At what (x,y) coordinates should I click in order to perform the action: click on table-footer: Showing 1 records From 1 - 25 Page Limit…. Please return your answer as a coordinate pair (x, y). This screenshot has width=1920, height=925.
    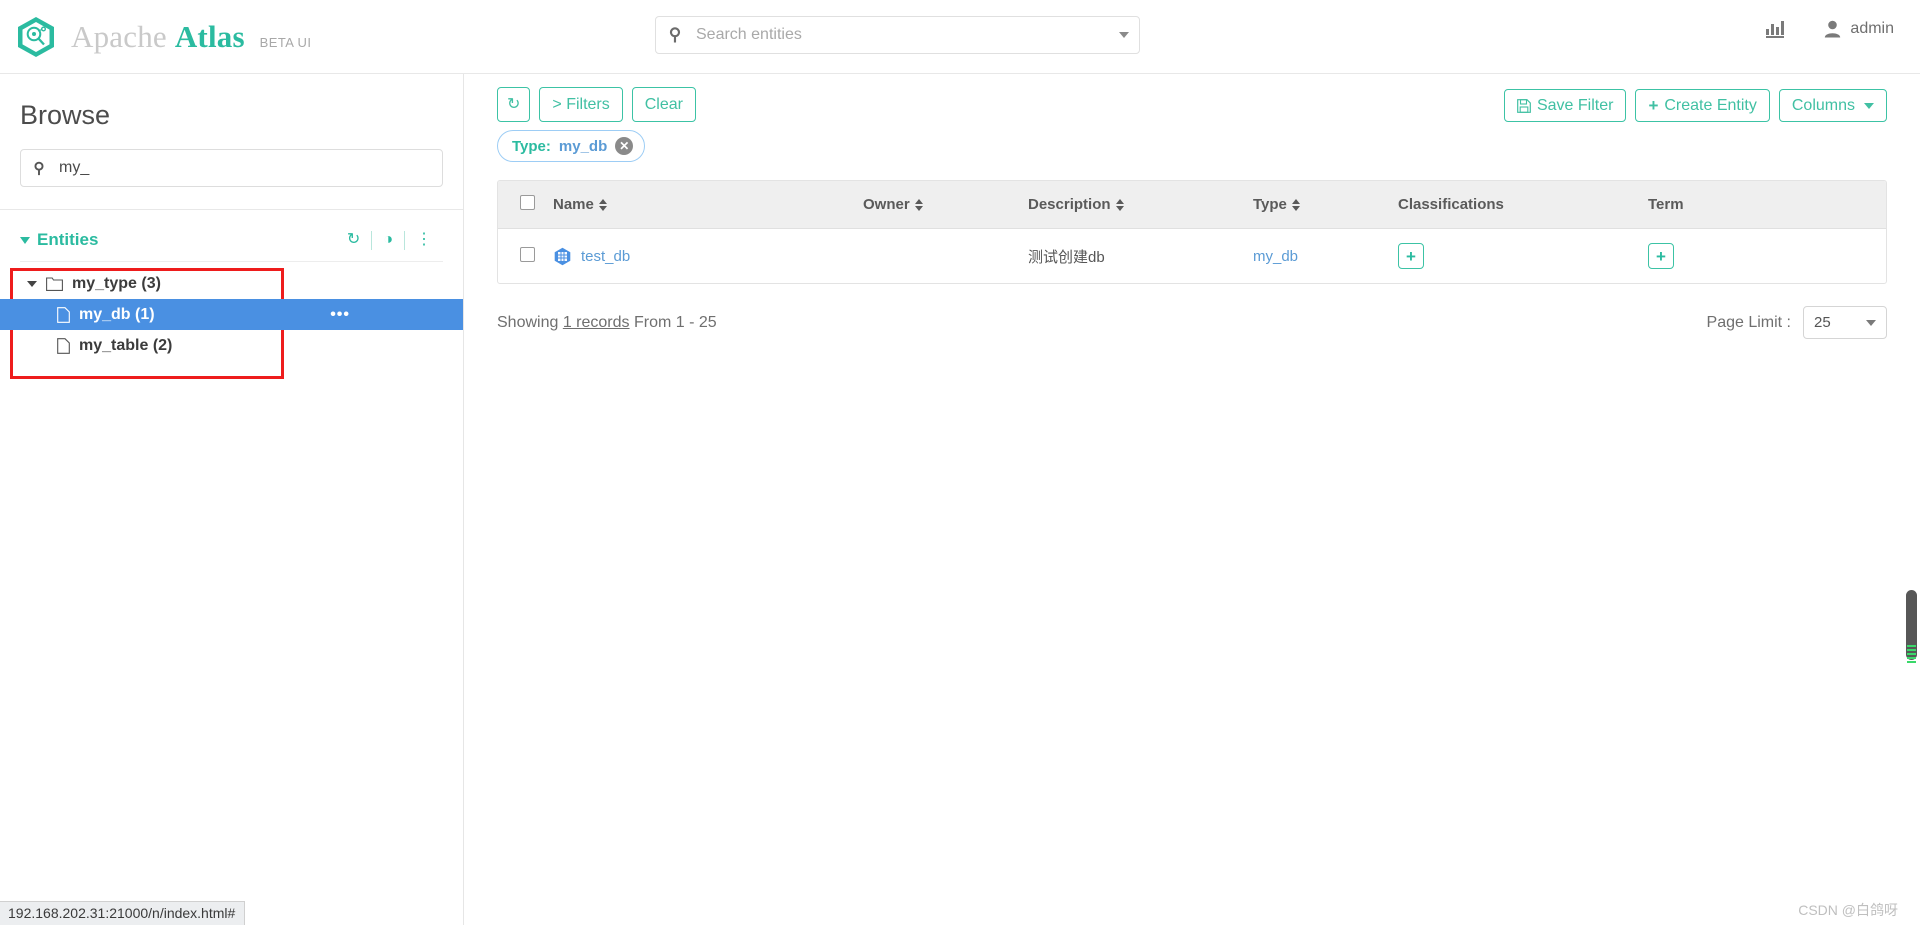
    Looking at the image, I should click on (1192, 322).